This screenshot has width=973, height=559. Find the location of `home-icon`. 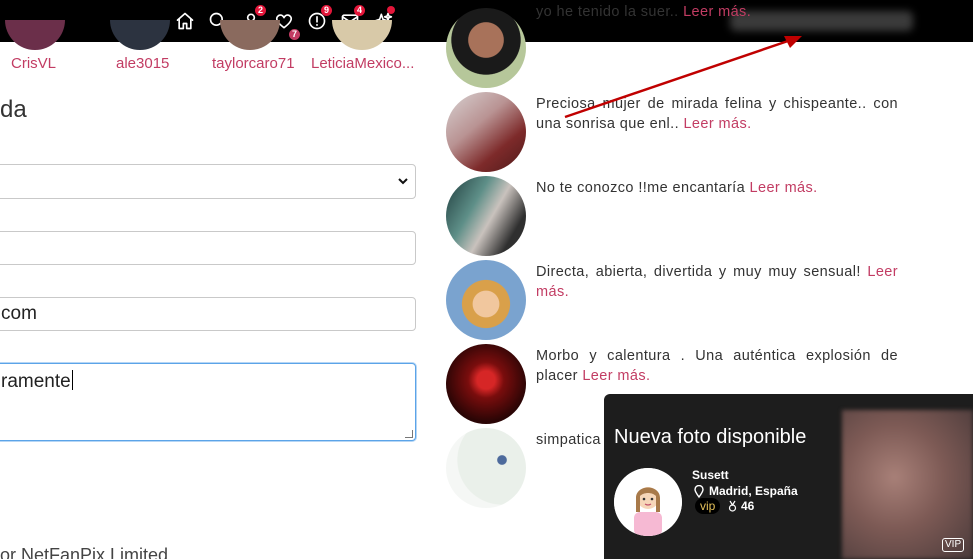

home-icon is located at coordinates (184, 21).